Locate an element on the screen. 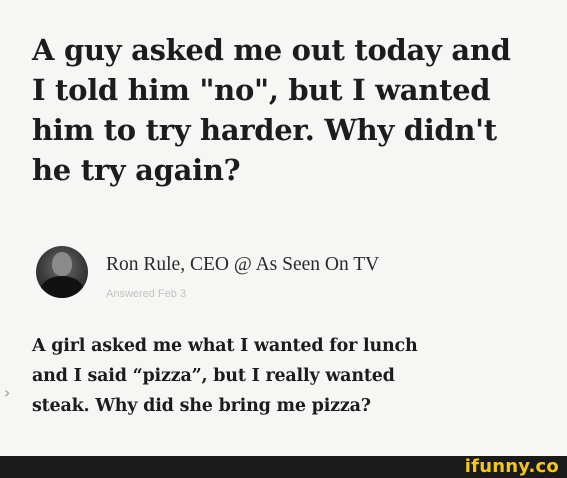 The image size is (567, 478). question-line: him to try harder. Why didn't is located at coordinates (264, 130).